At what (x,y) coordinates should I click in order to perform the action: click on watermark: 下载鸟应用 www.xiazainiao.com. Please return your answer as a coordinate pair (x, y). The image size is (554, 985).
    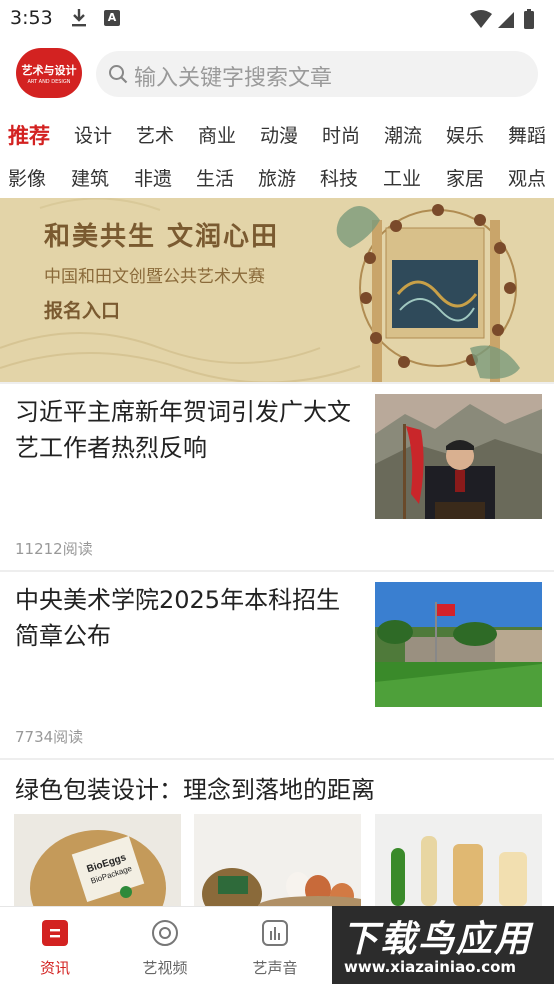
    Looking at the image, I should click on (443, 945).